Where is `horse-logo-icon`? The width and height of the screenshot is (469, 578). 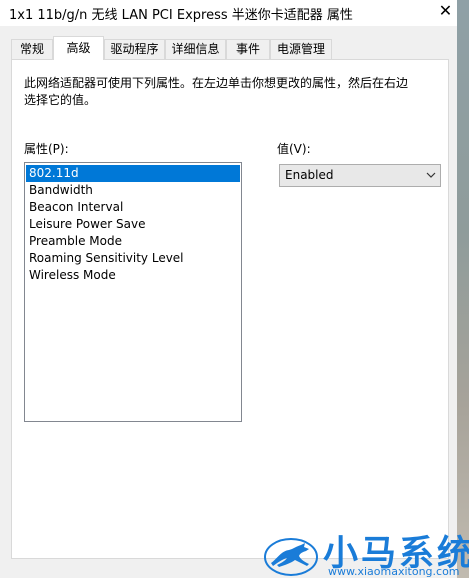 horse-logo-icon is located at coordinates (291, 557).